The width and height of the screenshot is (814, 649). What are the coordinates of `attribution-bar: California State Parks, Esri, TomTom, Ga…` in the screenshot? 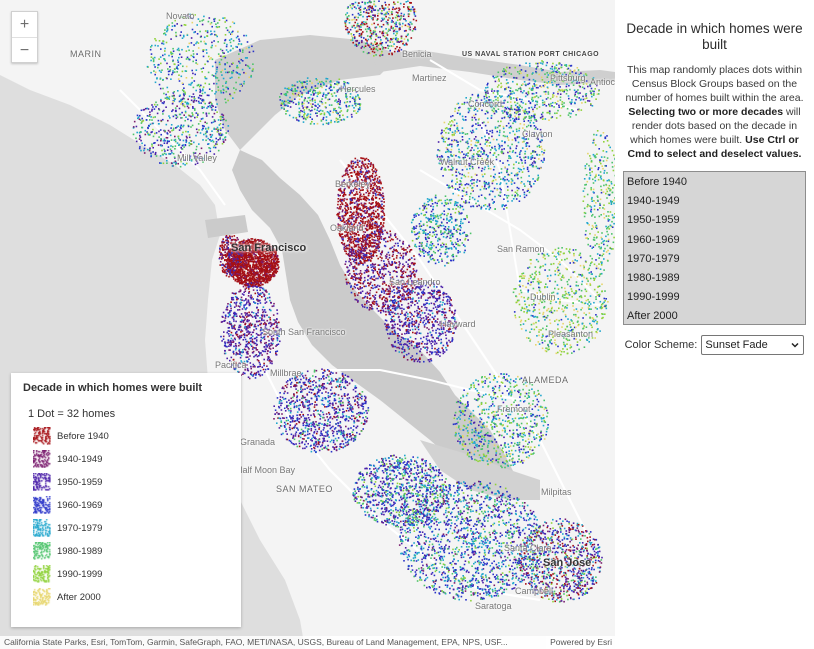 It's located at (307, 642).